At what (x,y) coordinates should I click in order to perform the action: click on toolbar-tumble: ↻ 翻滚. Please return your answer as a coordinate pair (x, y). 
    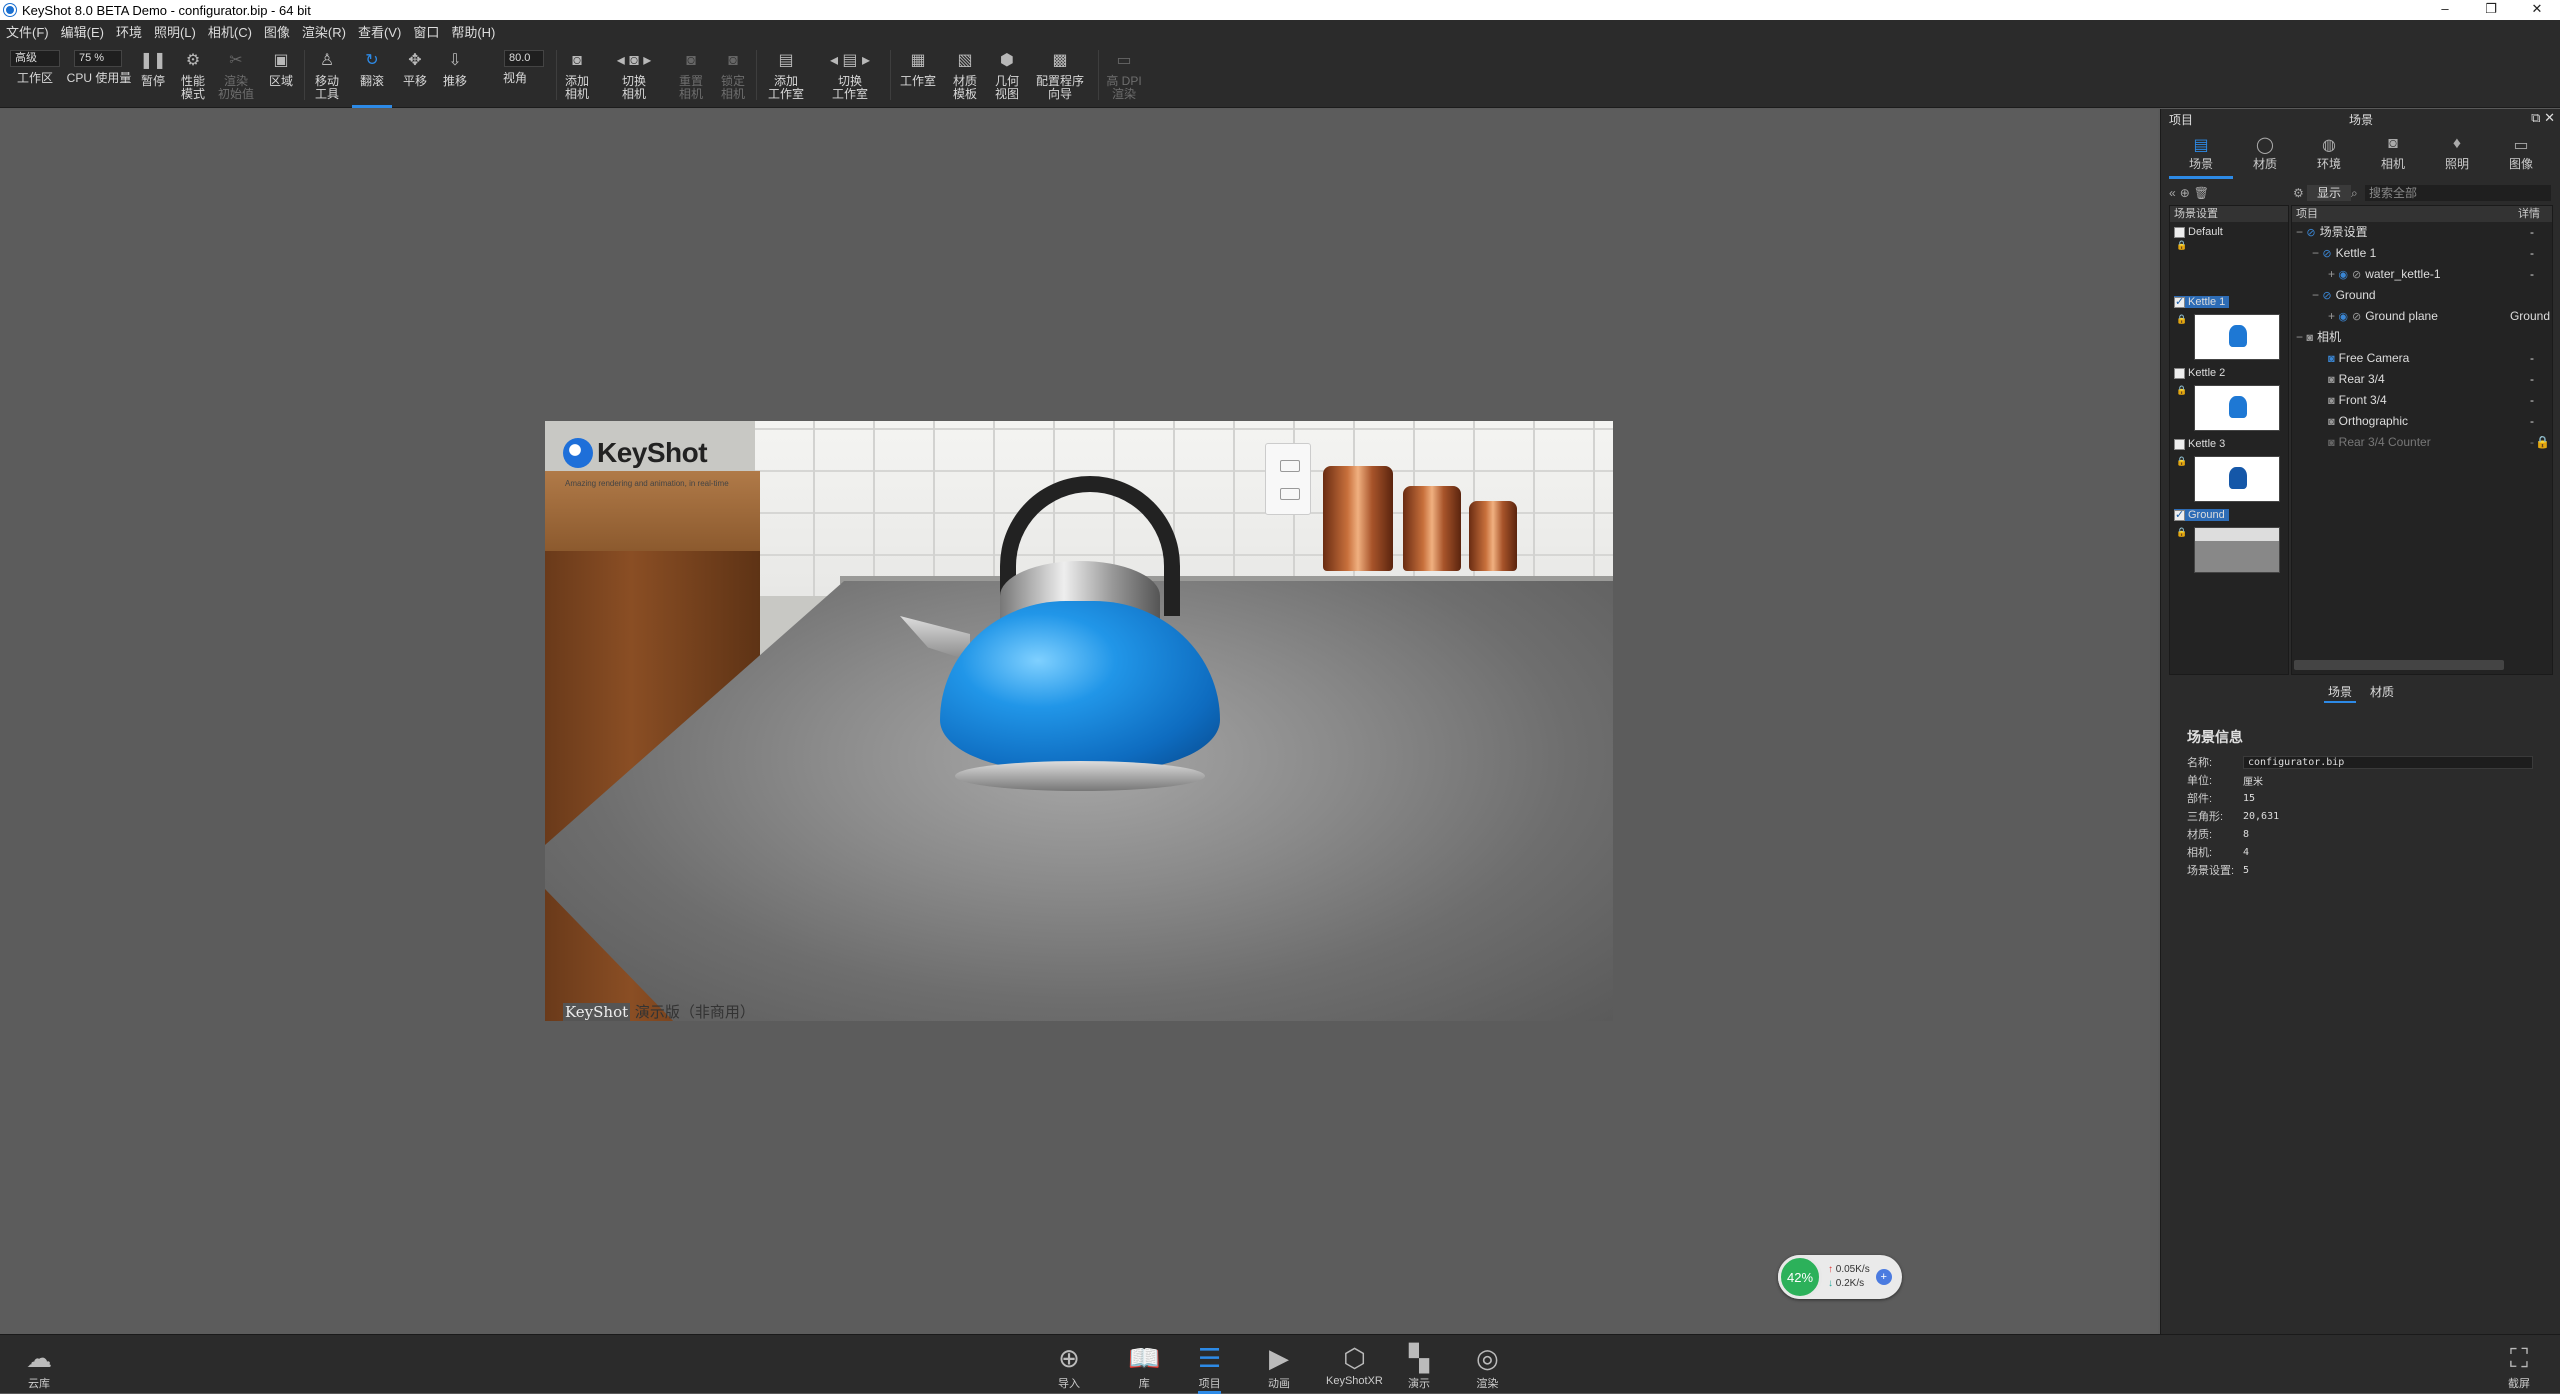
    Looking at the image, I should click on (372, 75).